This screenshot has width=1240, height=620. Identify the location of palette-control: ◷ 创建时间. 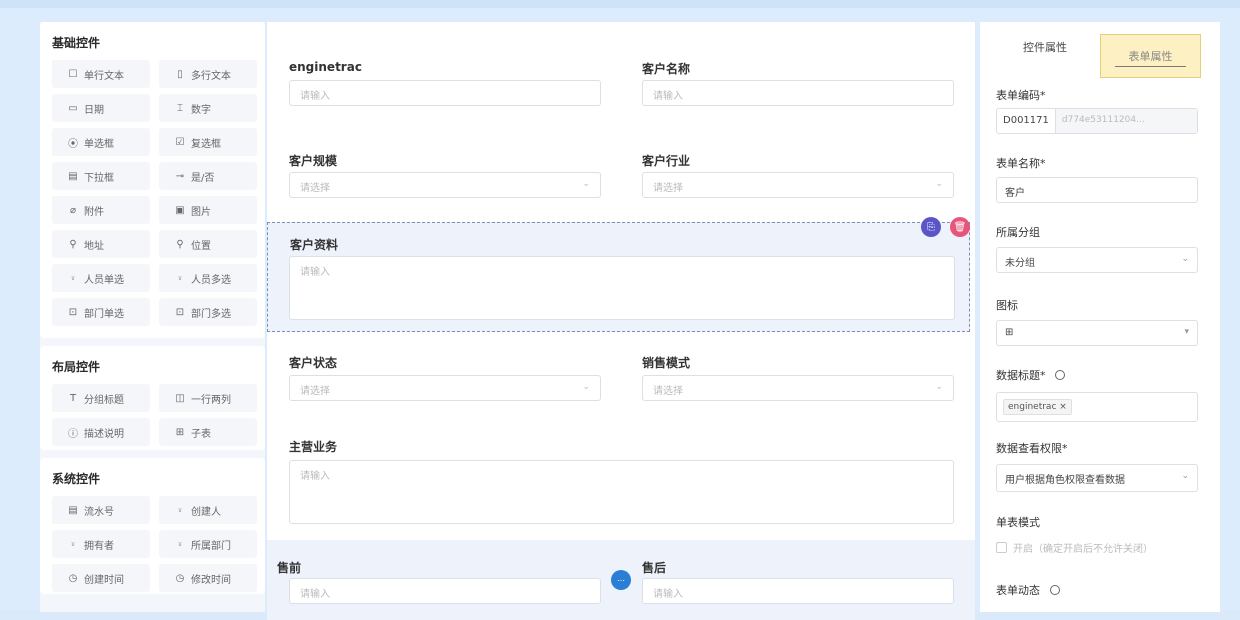
(101, 578).